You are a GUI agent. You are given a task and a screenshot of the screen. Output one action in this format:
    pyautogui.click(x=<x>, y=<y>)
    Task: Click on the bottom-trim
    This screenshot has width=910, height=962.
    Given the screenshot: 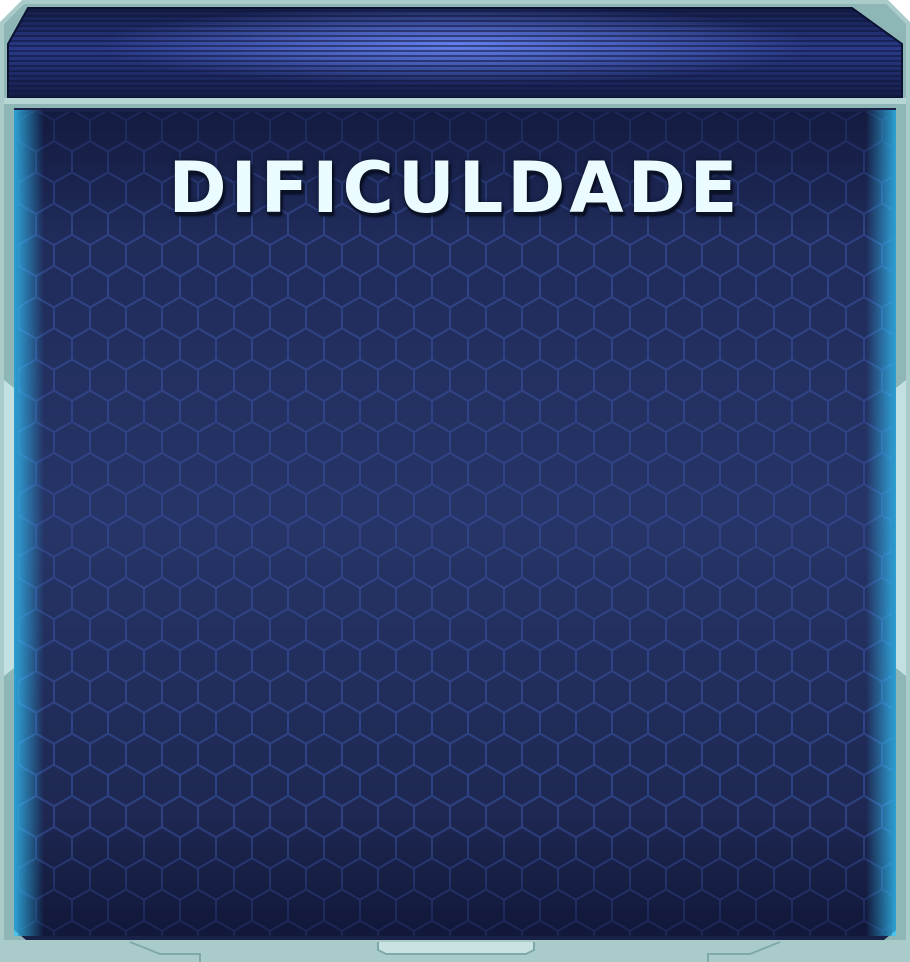 What is the action you would take?
    pyautogui.click(x=455, y=951)
    